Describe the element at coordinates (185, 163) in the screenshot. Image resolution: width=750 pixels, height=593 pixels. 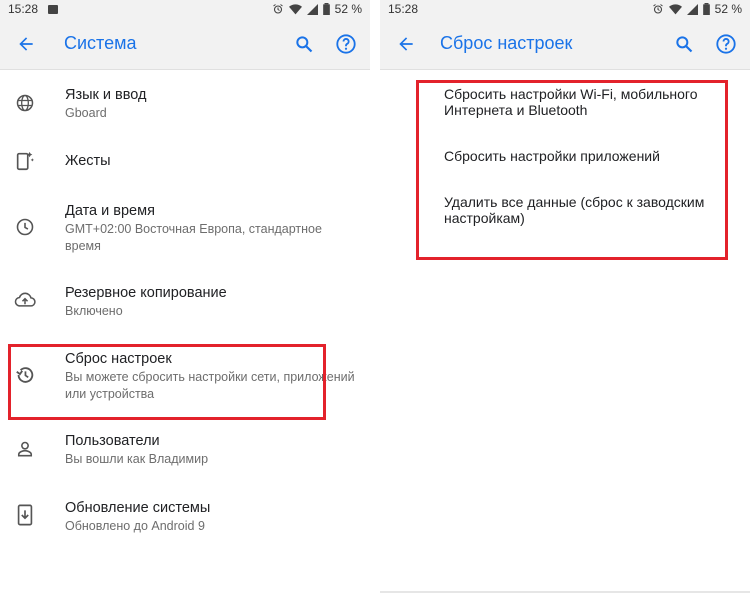
I see `settings-item-gestures: Жесты` at that location.